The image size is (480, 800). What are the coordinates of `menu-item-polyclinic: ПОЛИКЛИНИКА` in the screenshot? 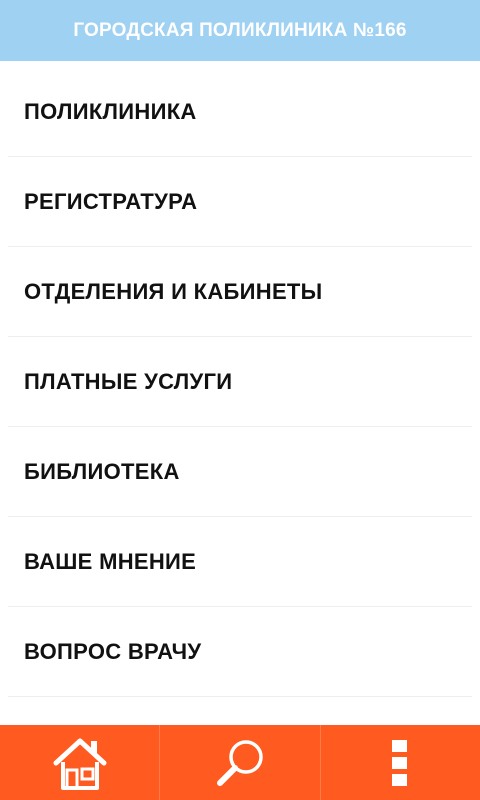 It's located at (240, 112).